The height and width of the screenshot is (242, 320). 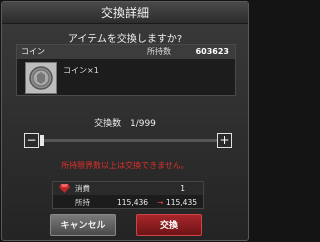 I want to click on increase-button: +, so click(x=224, y=140).